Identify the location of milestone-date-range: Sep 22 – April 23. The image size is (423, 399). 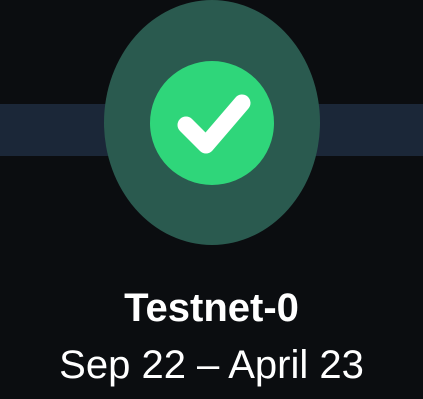
(211, 365).